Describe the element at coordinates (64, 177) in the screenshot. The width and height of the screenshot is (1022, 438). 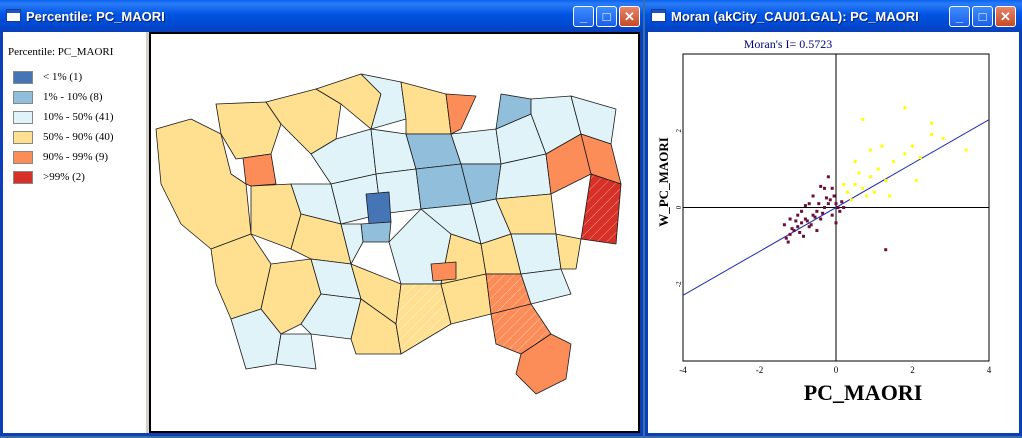
I see `legend-label: >99% (2)` at that location.